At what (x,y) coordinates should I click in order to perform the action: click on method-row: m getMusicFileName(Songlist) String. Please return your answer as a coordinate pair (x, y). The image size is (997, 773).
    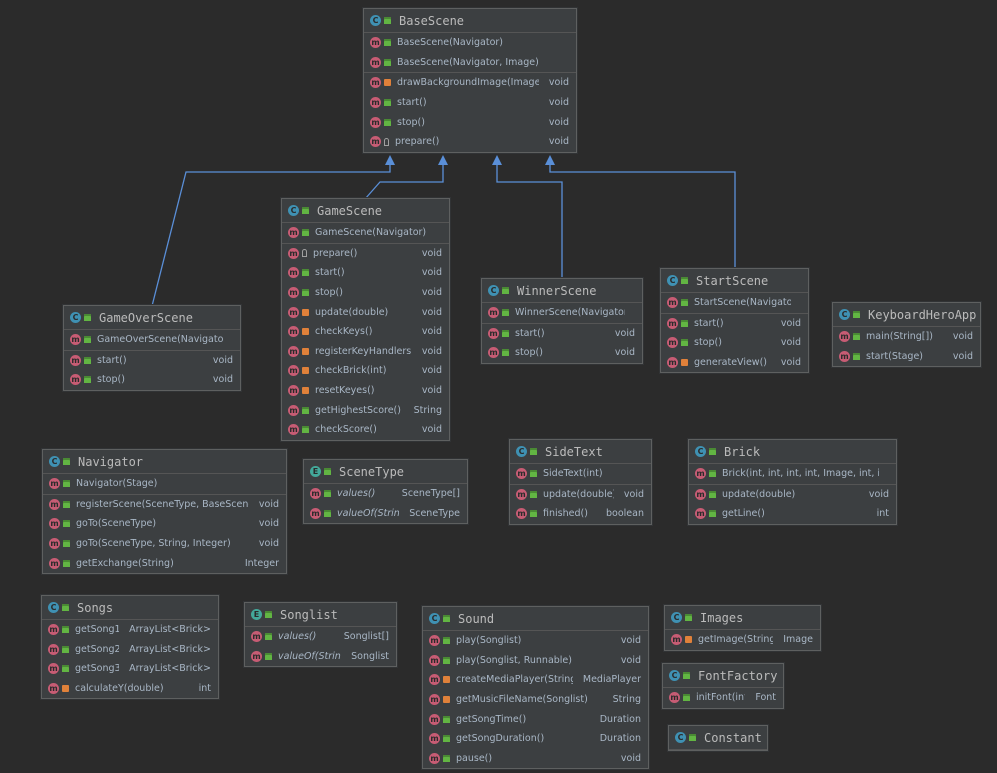
    Looking at the image, I should click on (535, 700).